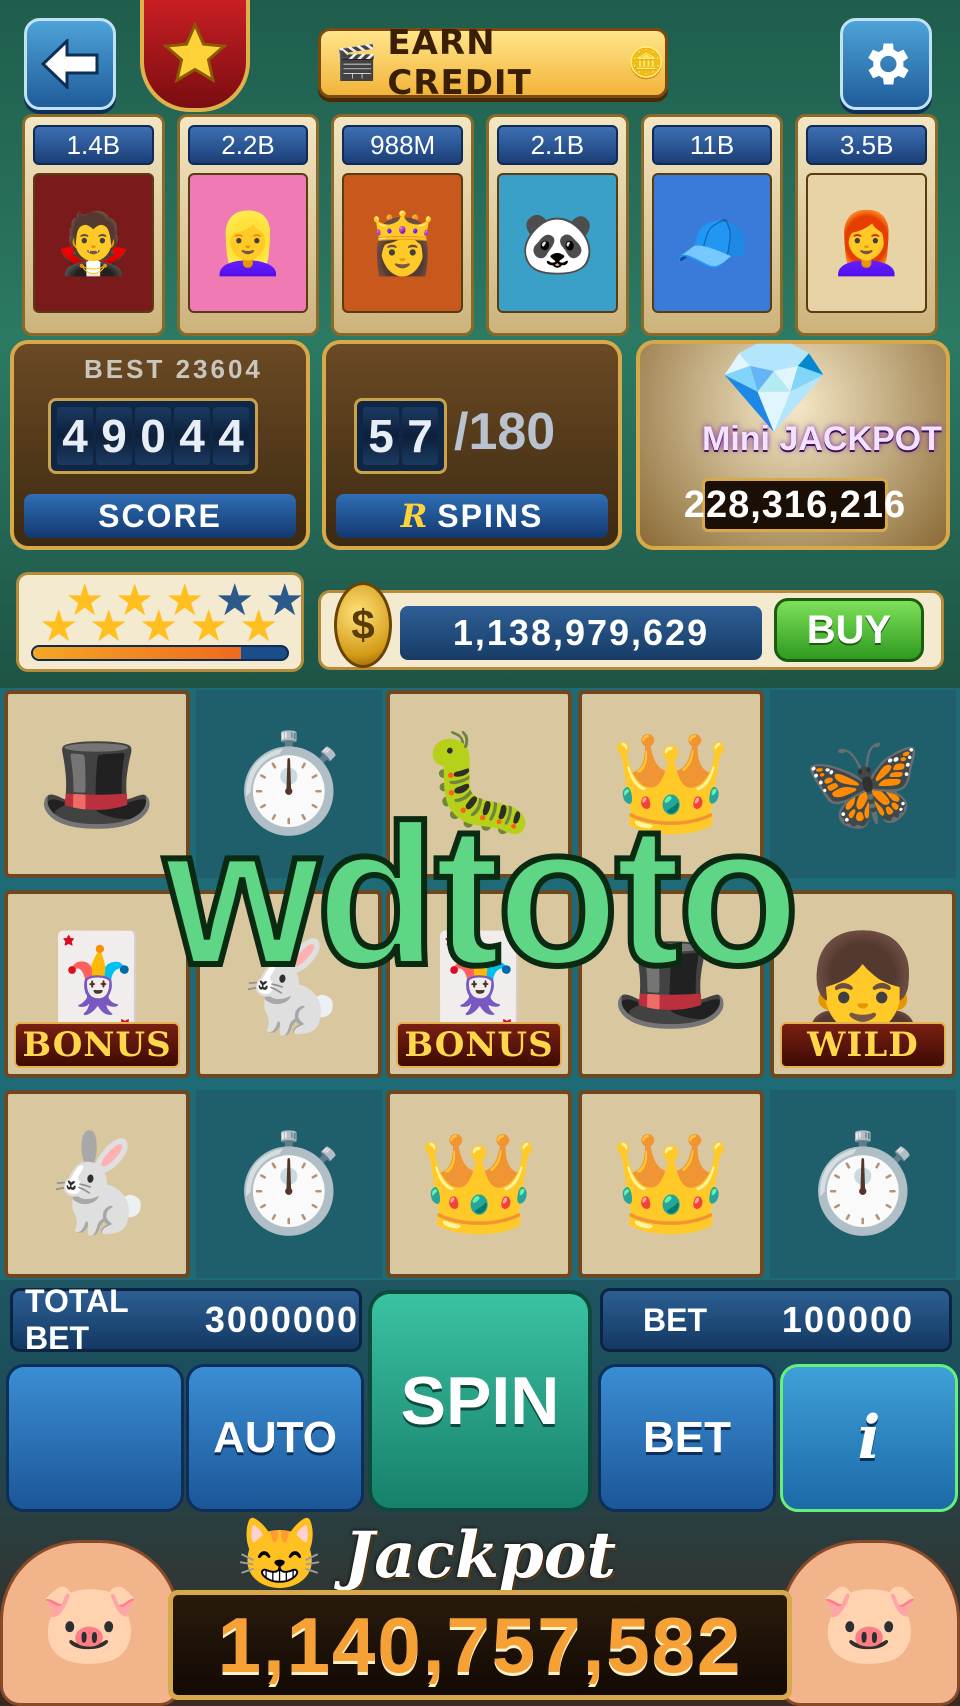  What do you see at coordinates (403, 243) in the screenshot?
I see `avatar: 👸` at bounding box center [403, 243].